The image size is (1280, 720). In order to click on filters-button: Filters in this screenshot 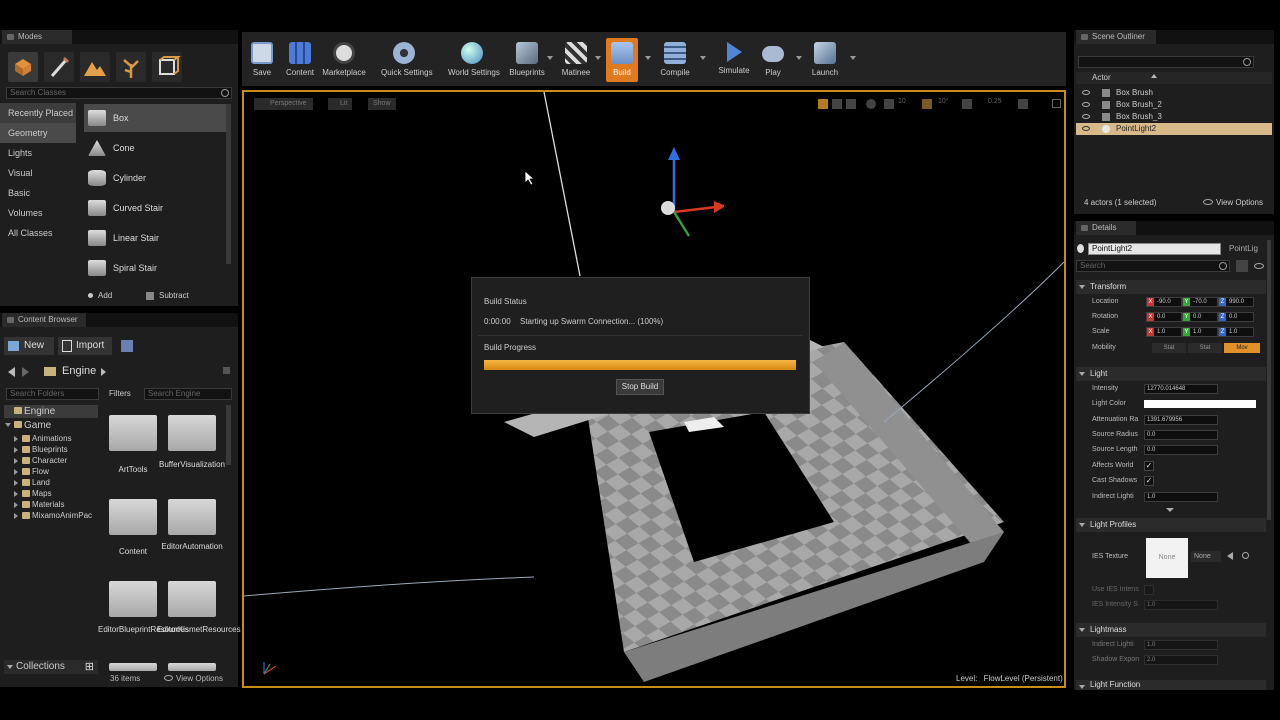, I will do `click(120, 393)`.